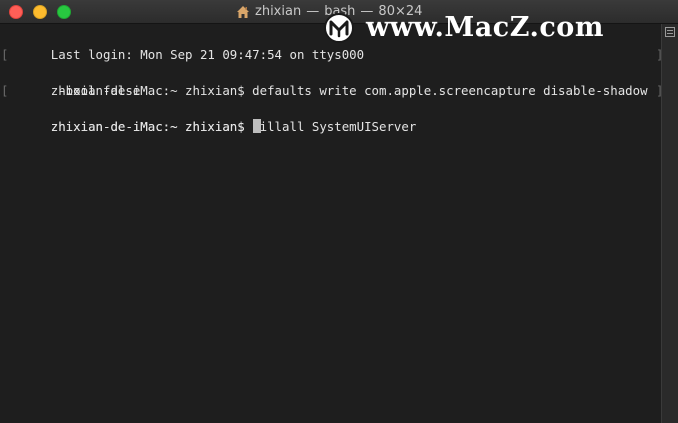 The image size is (678, 423). Describe the element at coordinates (331, 117) in the screenshot. I see `terminal-line: zhixian-de-iMac:~ zhixian$` at that location.